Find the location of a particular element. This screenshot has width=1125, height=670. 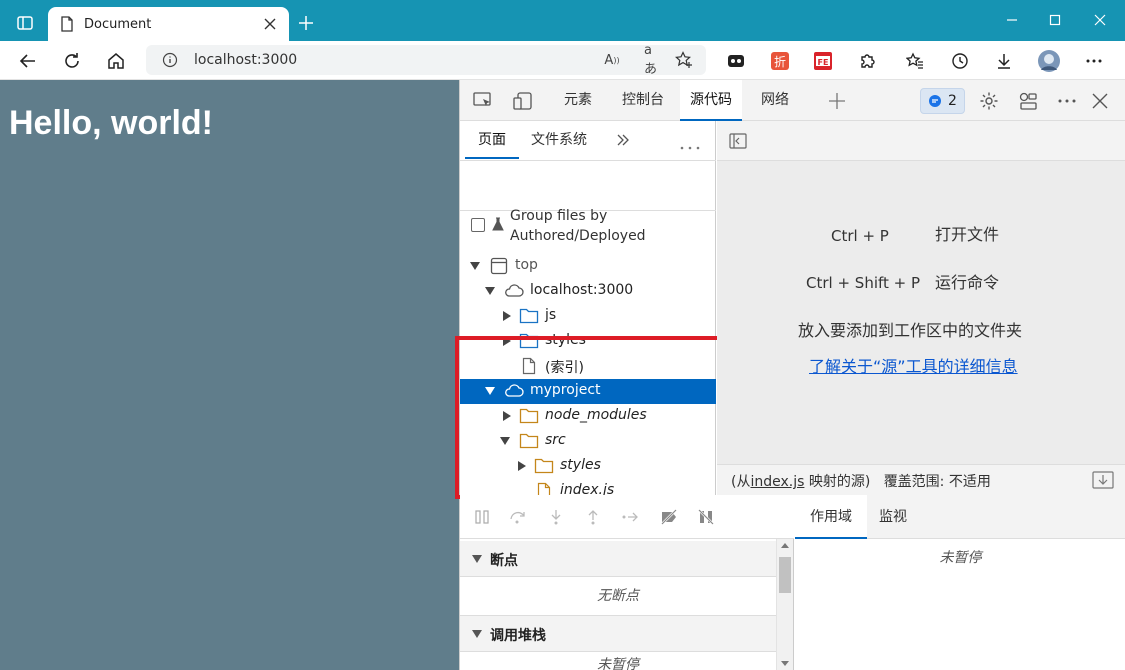

scope-tabs: 作用域 监视 is located at coordinates (960, 517).